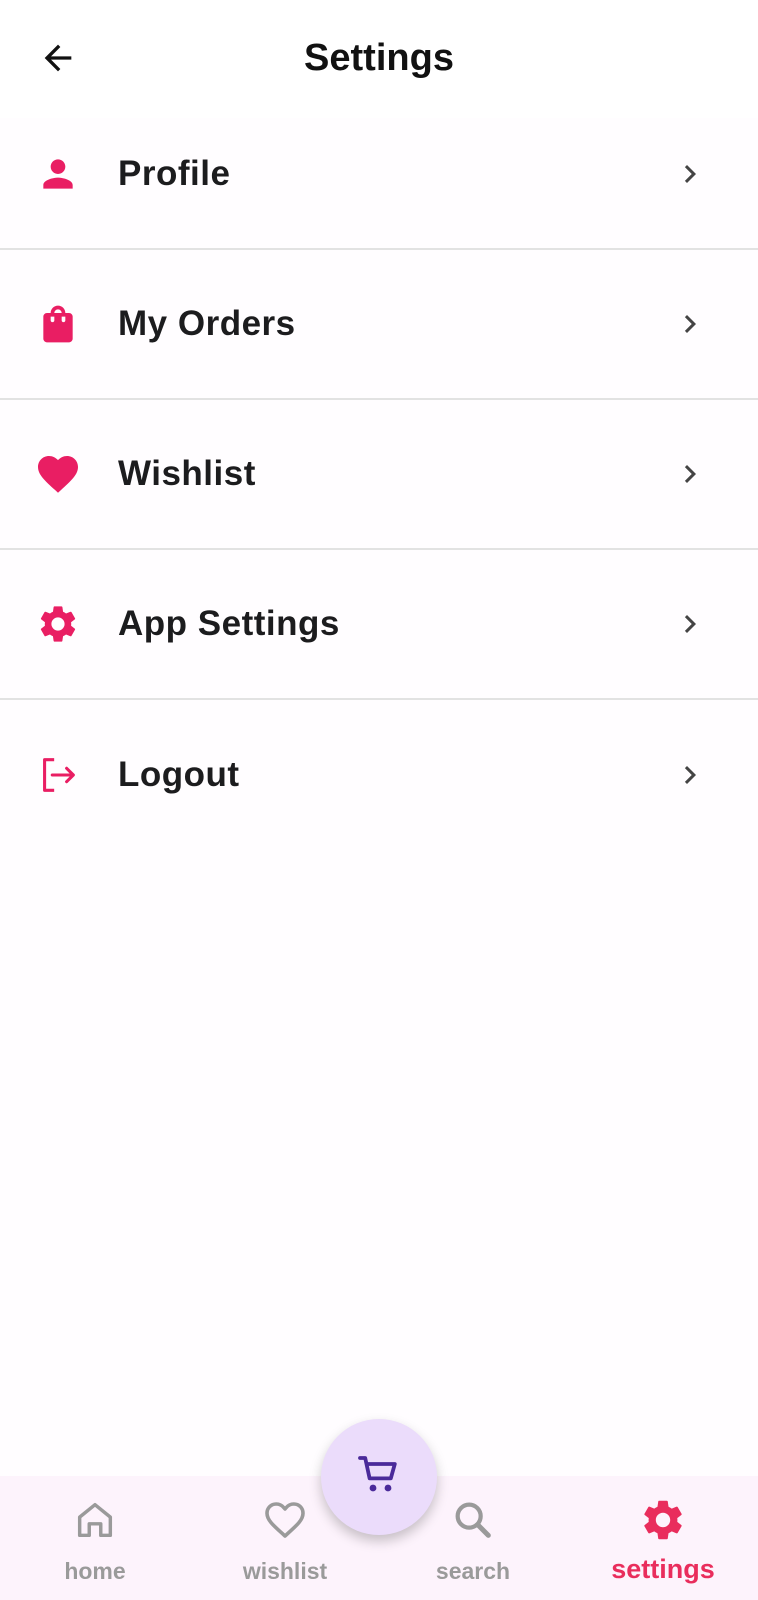 The image size is (758, 1600). Describe the element at coordinates (58, 474) in the screenshot. I see `heart-icon` at that location.